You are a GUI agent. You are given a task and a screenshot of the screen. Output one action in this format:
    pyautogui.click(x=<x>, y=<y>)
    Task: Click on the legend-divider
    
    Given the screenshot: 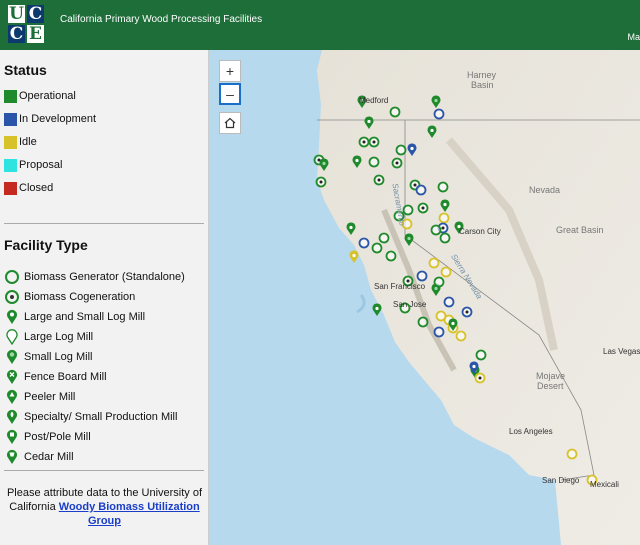 What is the action you would take?
    pyautogui.click(x=104, y=470)
    